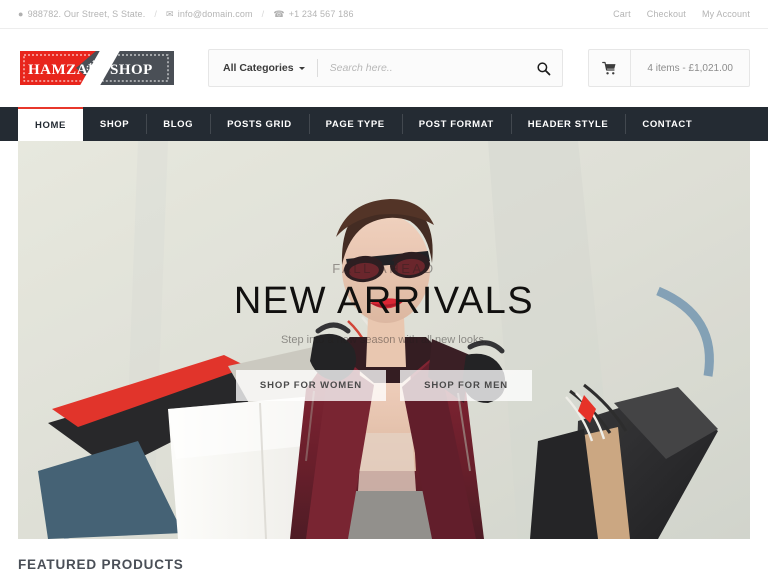 This screenshot has width=768, height=576. I want to click on nav-item-post-format: POST FORMAT, so click(456, 124).